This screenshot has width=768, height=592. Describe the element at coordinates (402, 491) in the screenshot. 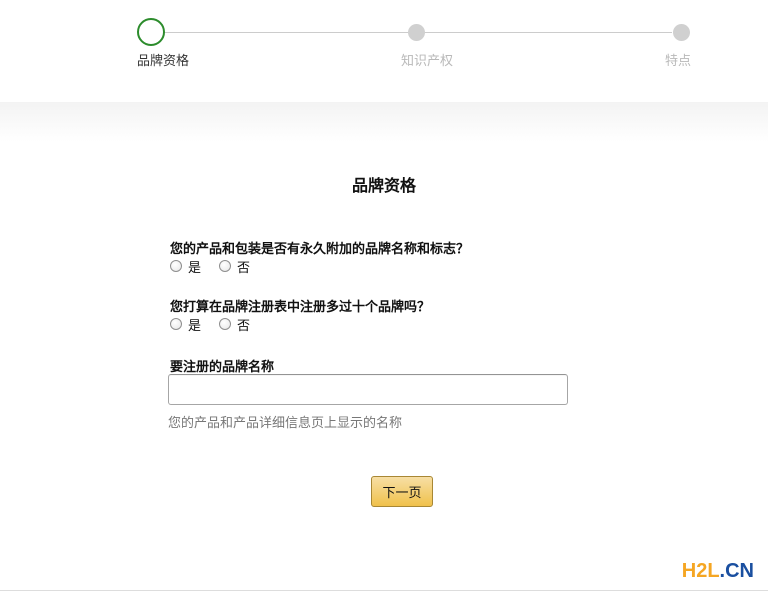

I see `next-page-button: 下一页` at that location.